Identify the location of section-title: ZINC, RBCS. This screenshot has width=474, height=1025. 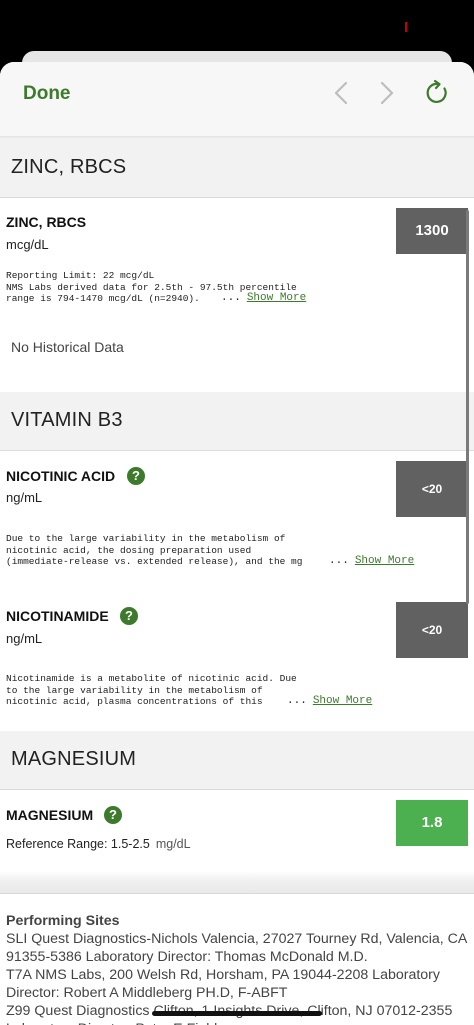
(69, 167).